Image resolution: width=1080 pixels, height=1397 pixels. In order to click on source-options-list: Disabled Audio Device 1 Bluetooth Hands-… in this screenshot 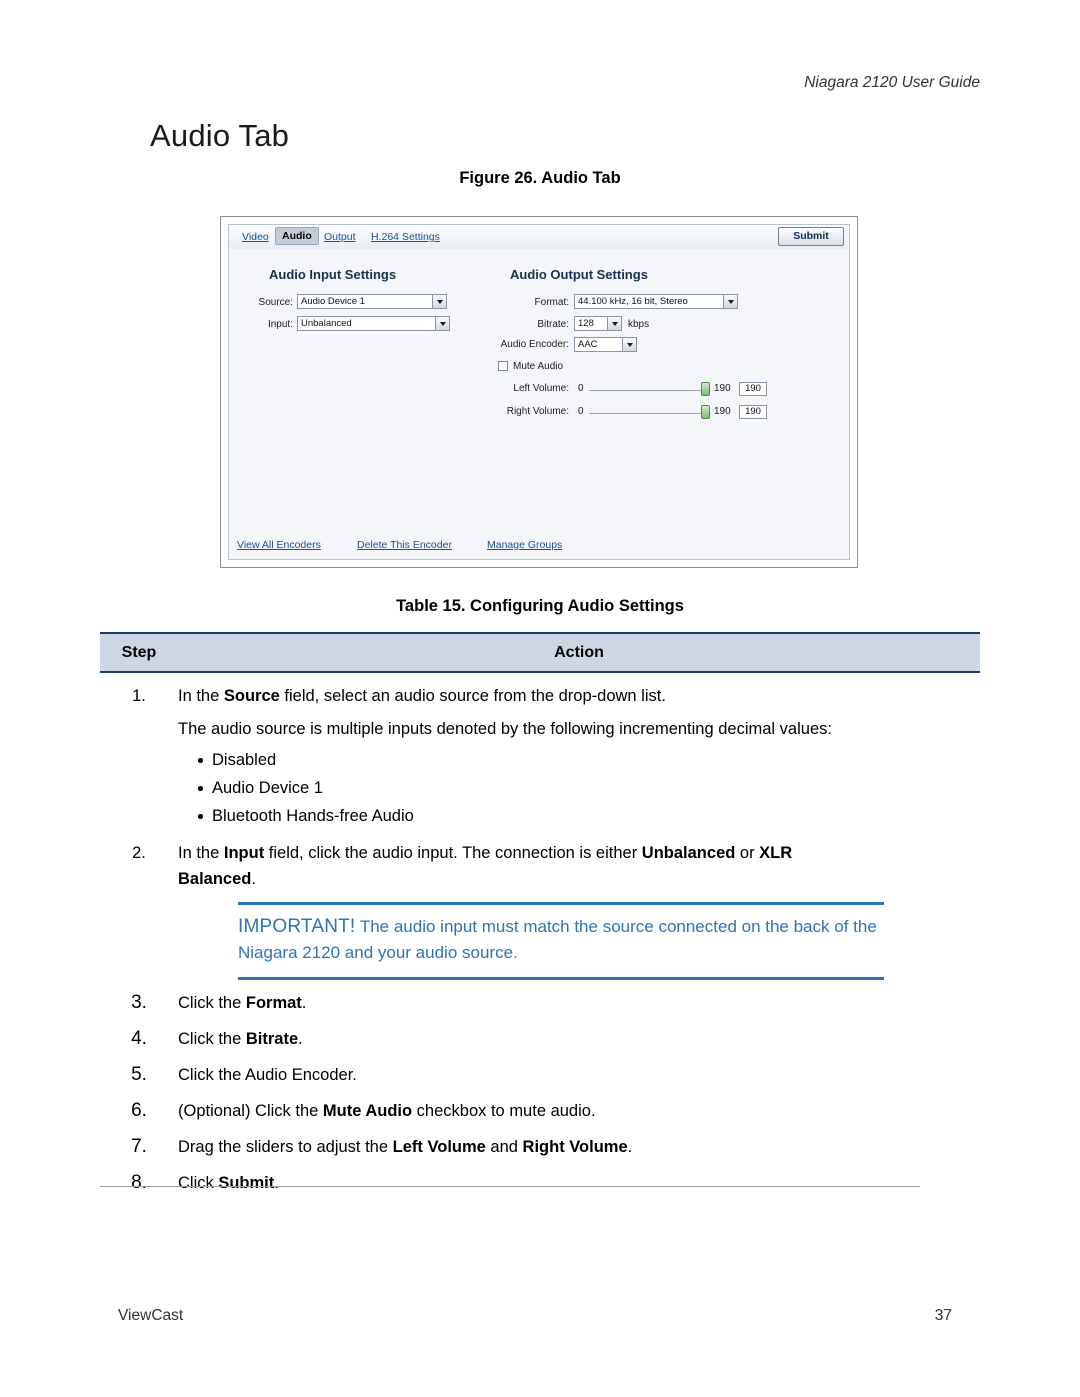, I will do `click(574, 788)`.